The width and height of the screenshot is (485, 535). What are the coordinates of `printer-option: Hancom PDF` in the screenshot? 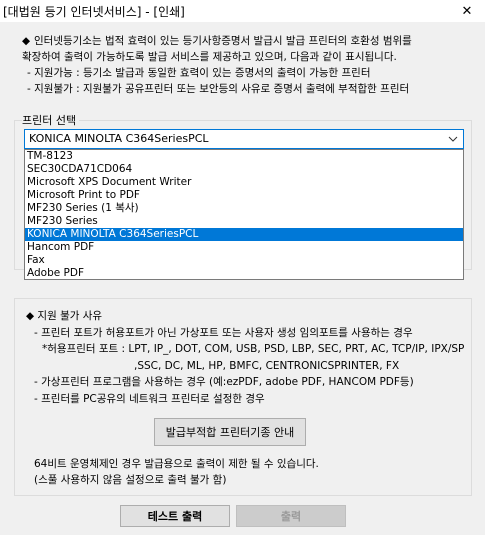 It's located at (244, 247).